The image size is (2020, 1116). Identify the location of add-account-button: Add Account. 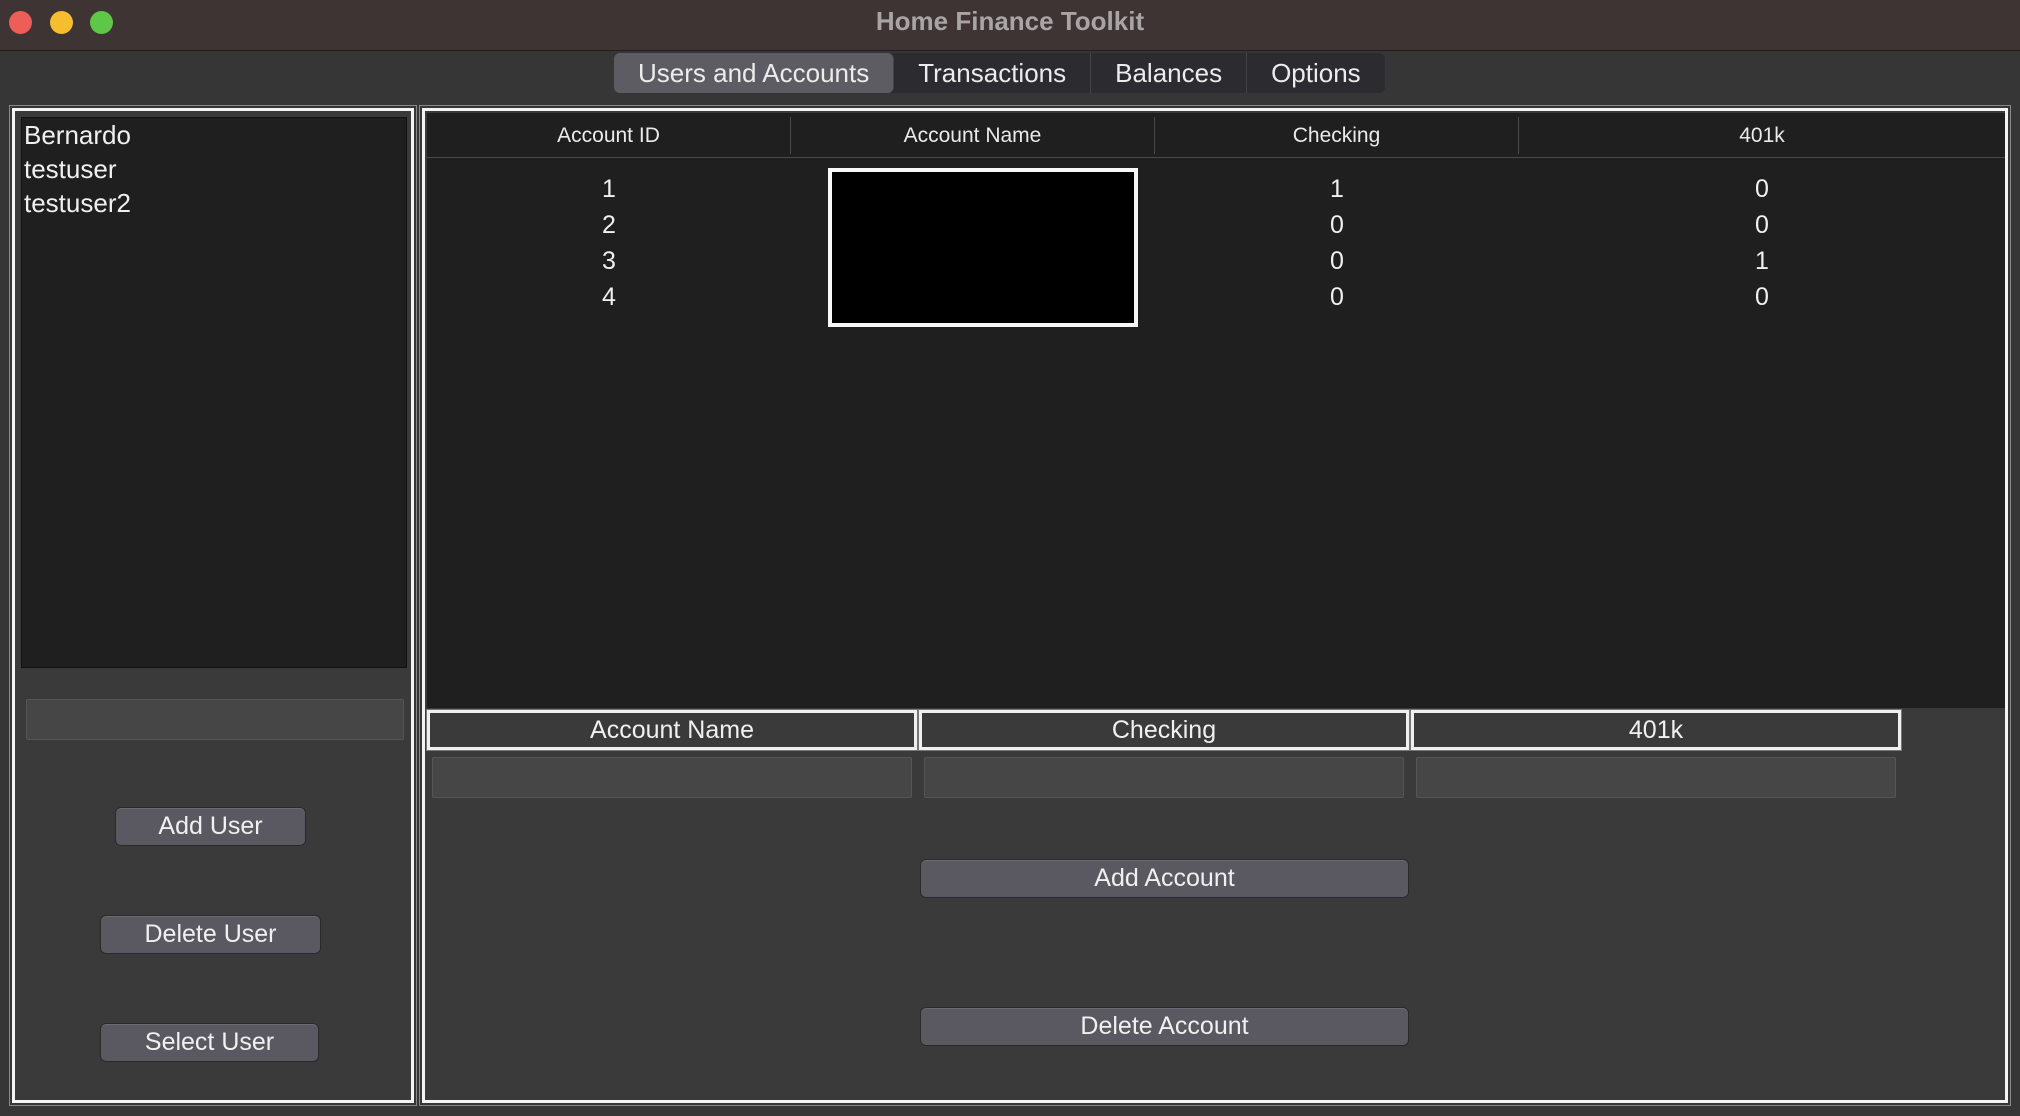
(1164, 878).